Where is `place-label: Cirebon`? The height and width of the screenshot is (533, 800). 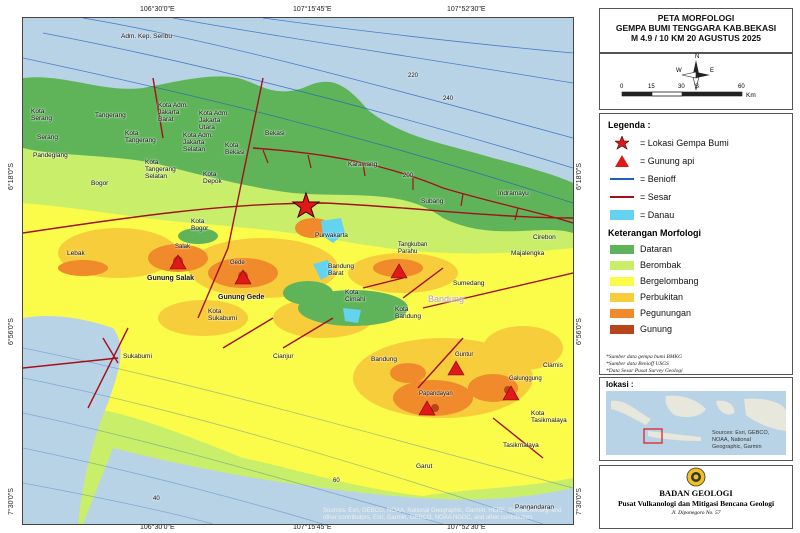
place-label: Cirebon is located at coordinates (544, 237).